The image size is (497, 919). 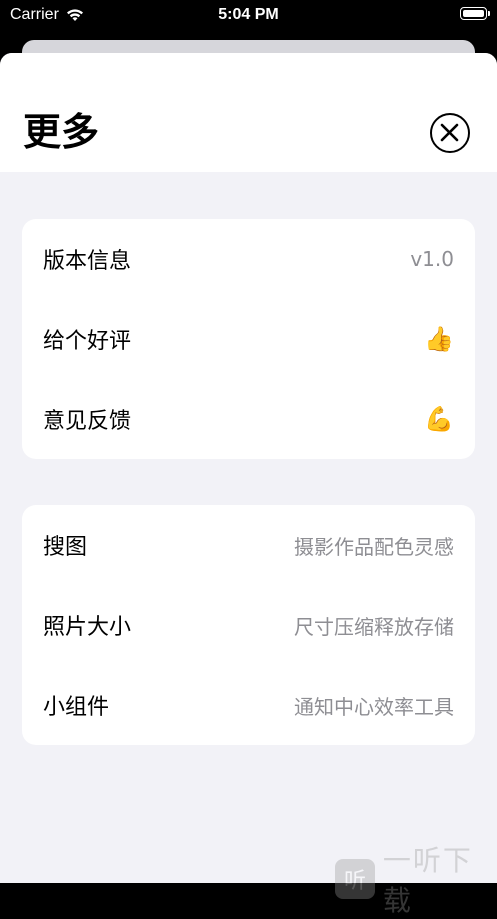 I want to click on photo-size-description: 尺寸压缩释放存储, so click(x=374, y=626).